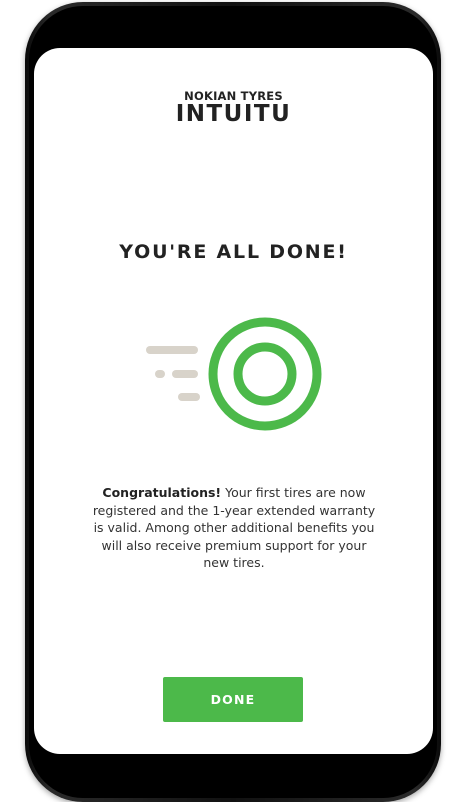 The image size is (454, 802). What do you see at coordinates (233, 252) in the screenshot?
I see `page-title: YOU'RE ALL DONE!` at bounding box center [233, 252].